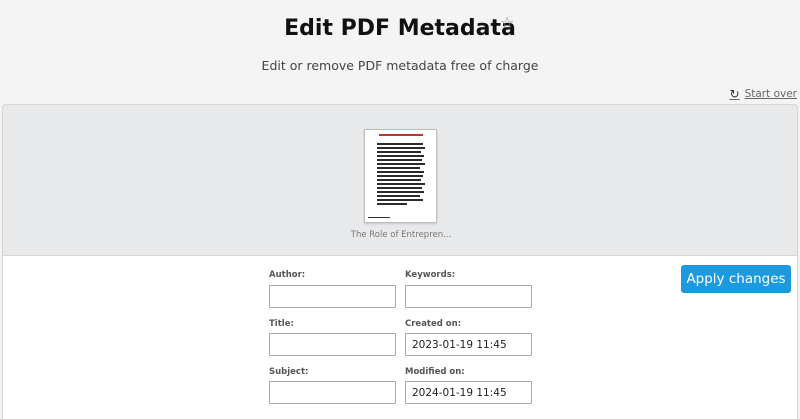 This screenshot has width=800, height=419. I want to click on subject-label: Subject:, so click(289, 372).